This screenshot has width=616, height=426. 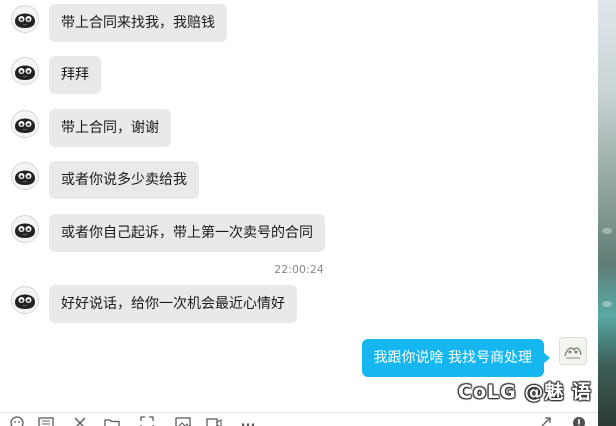 What do you see at coordinates (124, 180) in the screenshot?
I see `message-bubble: 或者你说多少卖给我` at bounding box center [124, 180].